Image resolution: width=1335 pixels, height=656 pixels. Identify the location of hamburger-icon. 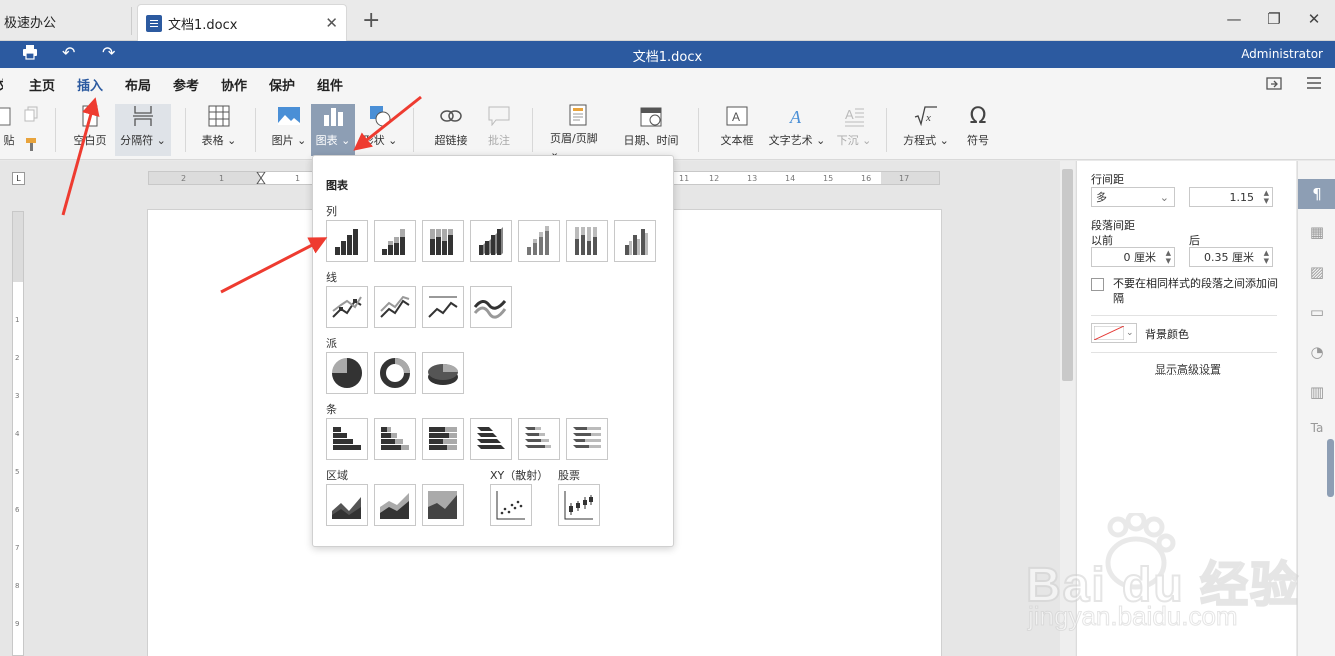
(1314, 84).